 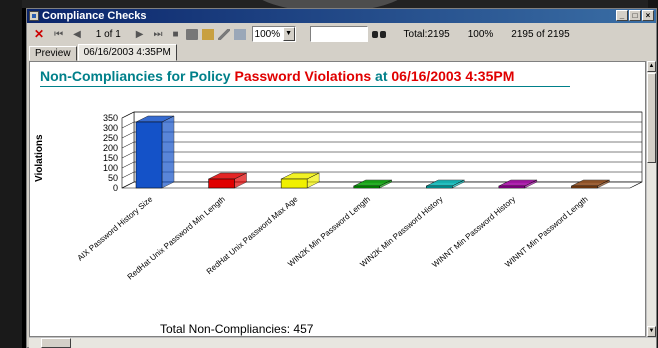 What do you see at coordinates (113, 178) in the screenshot?
I see `y-tick-label: 50` at bounding box center [113, 178].